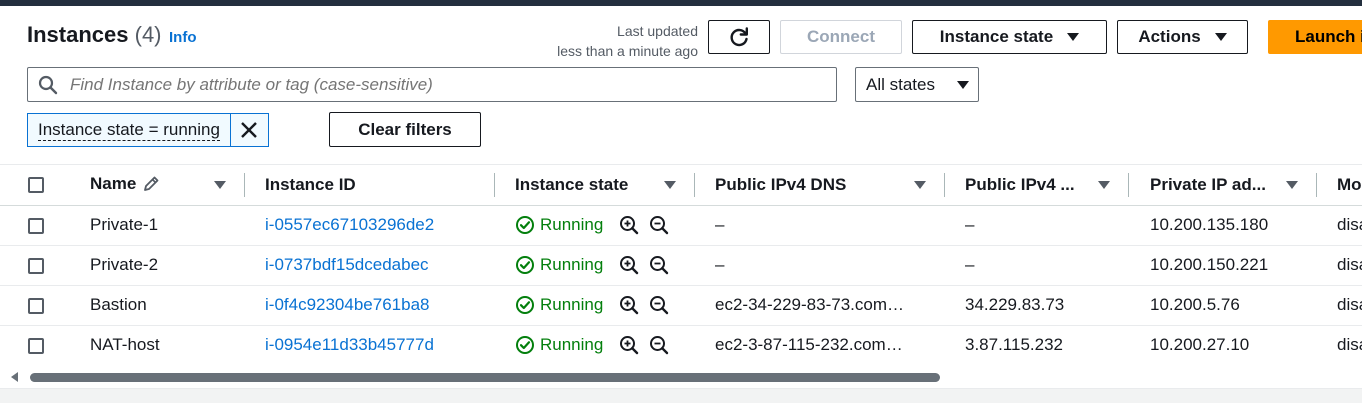 The image size is (1362, 403). Describe the element at coordinates (124, 264) in the screenshot. I see `instance-name: Private-2` at that location.